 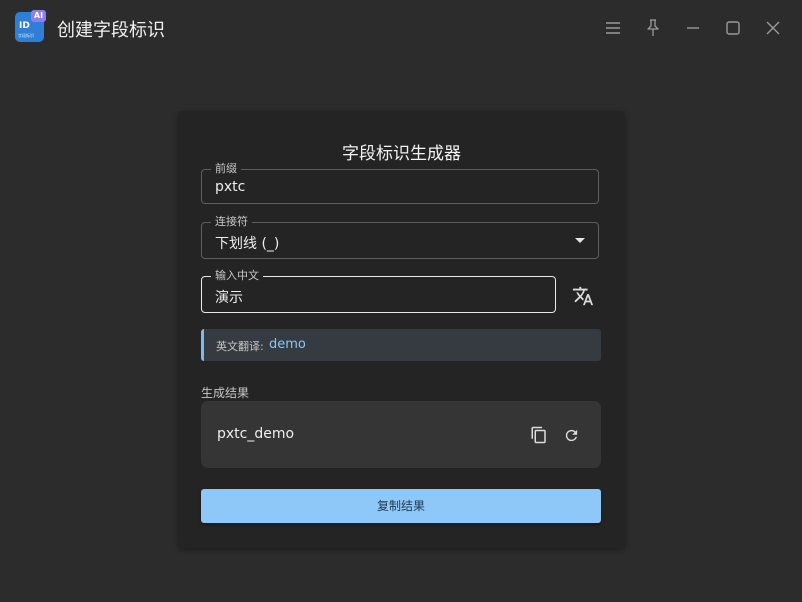 I want to click on menu-icon, so click(x=613, y=28).